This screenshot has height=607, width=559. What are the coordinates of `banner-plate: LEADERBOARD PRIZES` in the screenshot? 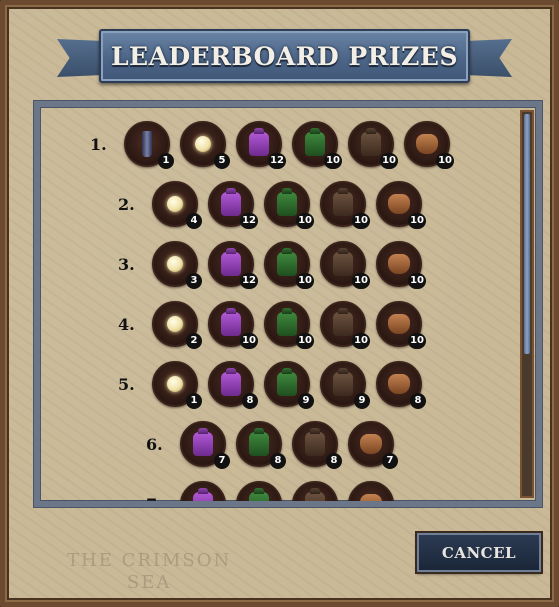 It's located at (284, 56).